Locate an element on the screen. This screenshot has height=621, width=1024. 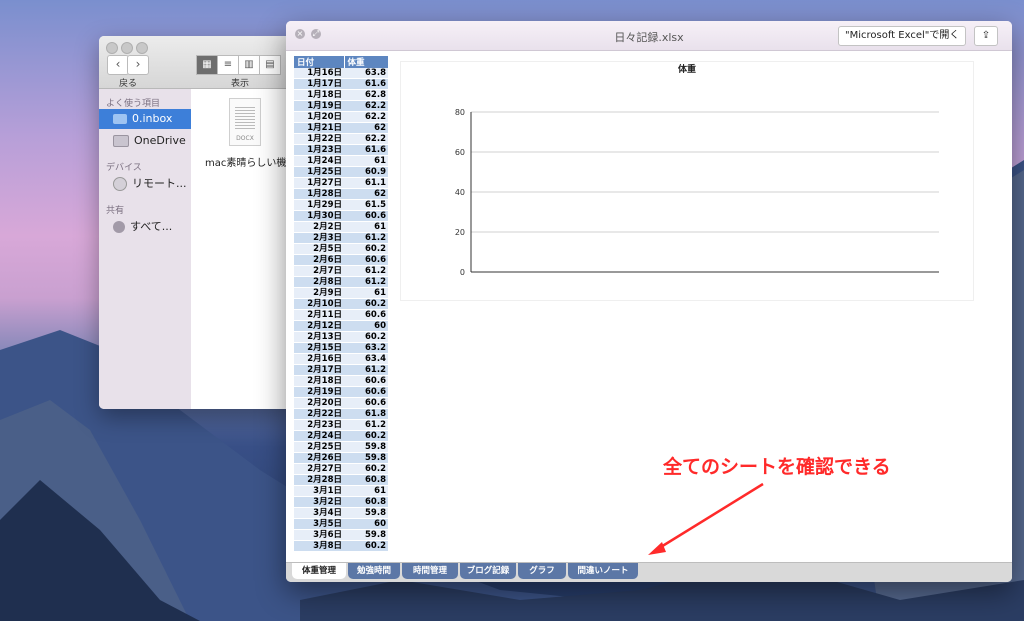
table-row: 2月2日 61 is located at coordinates (341, 227).